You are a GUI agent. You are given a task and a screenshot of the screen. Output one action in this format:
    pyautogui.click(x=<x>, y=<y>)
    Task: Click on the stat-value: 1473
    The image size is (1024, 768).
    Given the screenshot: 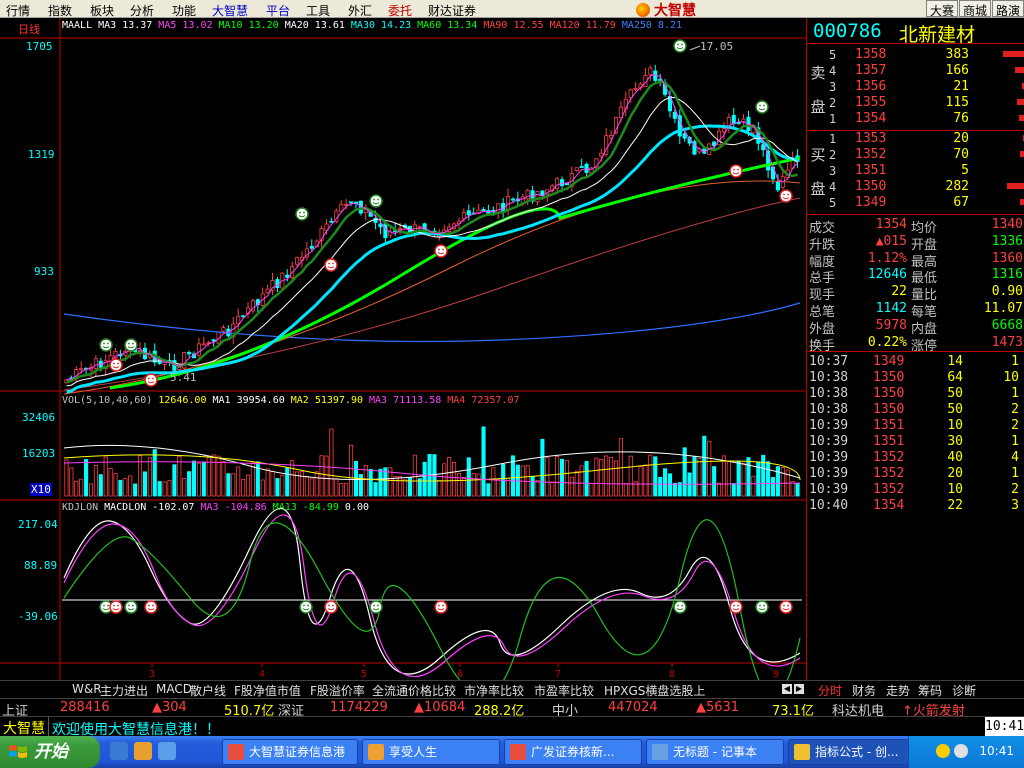 What is the action you would take?
    pyautogui.click(x=1007, y=342)
    